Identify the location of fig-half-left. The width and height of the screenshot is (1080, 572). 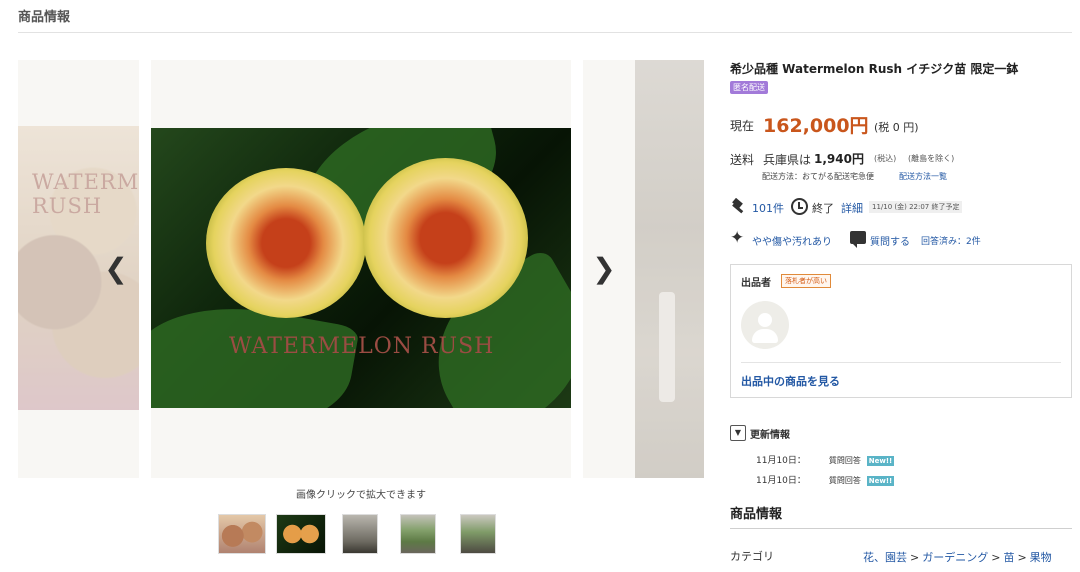
(286, 243).